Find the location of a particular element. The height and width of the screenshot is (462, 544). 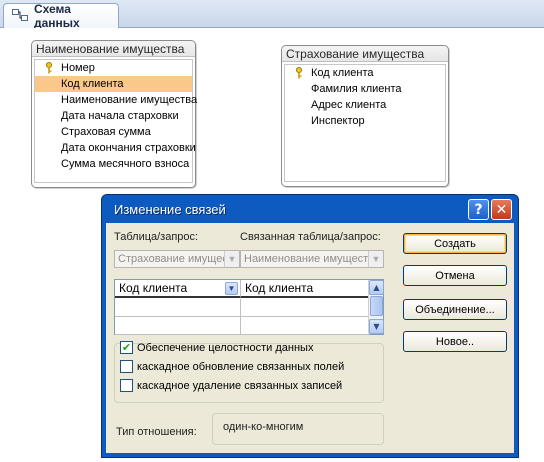

document-tab-strip: Схема данных is located at coordinates (272, 15).